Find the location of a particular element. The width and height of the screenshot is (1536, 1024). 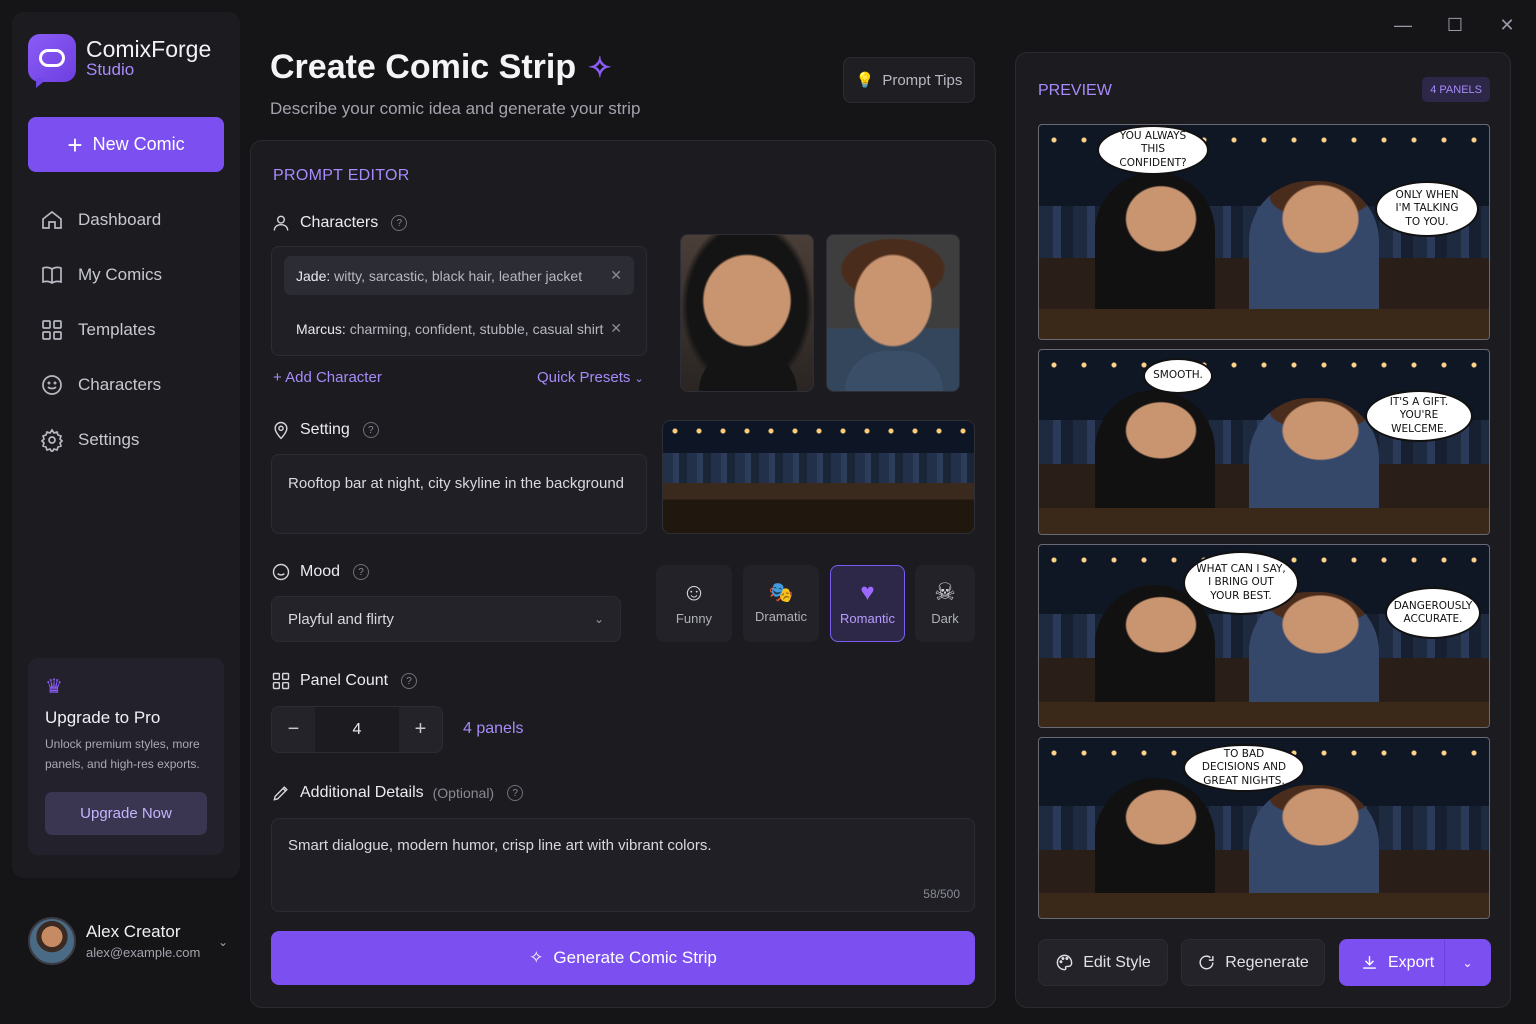

comic-panel-2: SMOOTH. IT'S A GIFT. YOU'RE WELCEME. is located at coordinates (1264, 442).